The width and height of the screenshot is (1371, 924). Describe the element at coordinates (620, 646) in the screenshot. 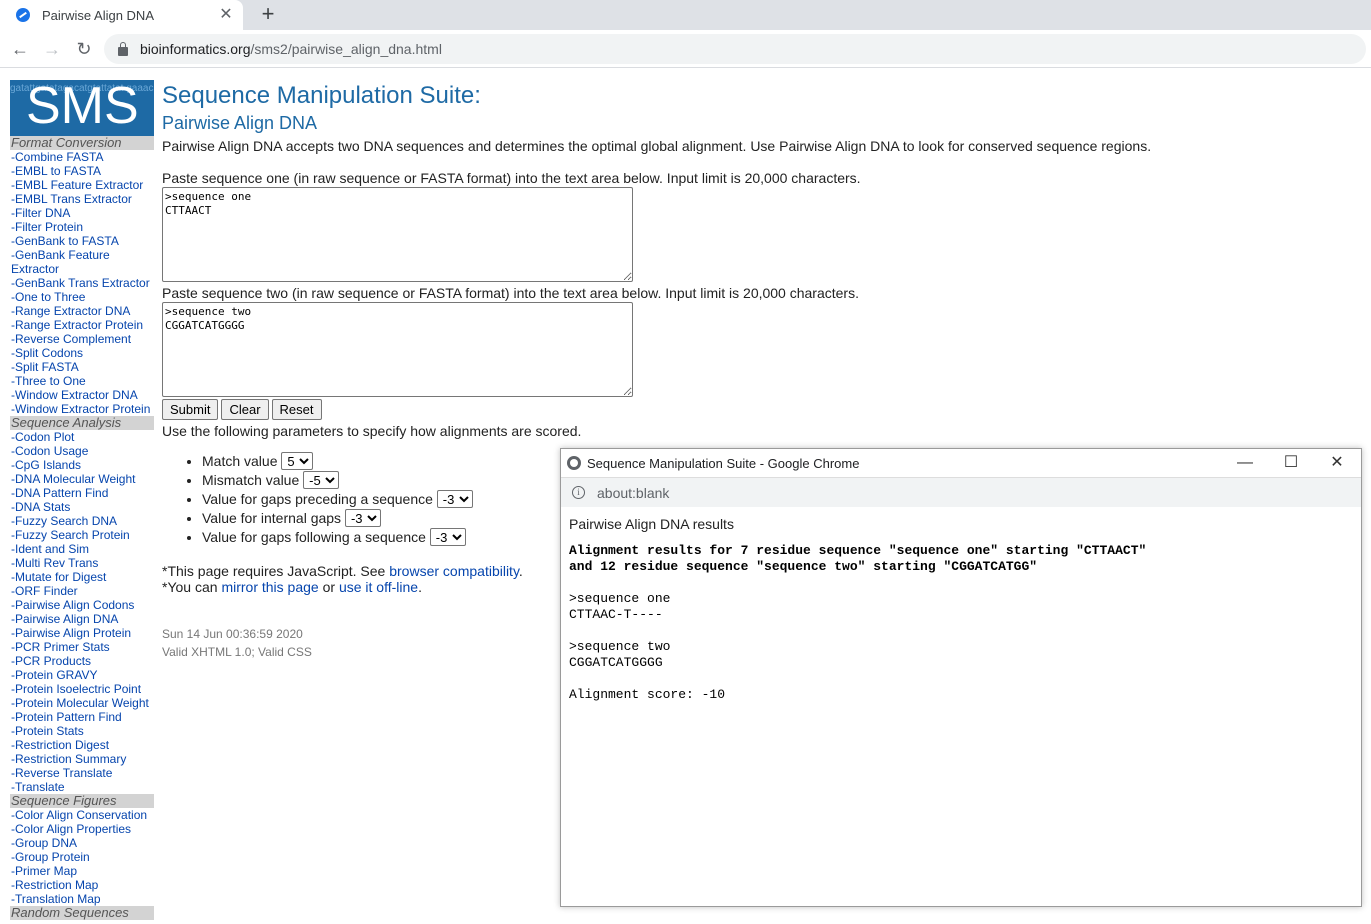

I see `seq2-header: >sequence two` at that location.